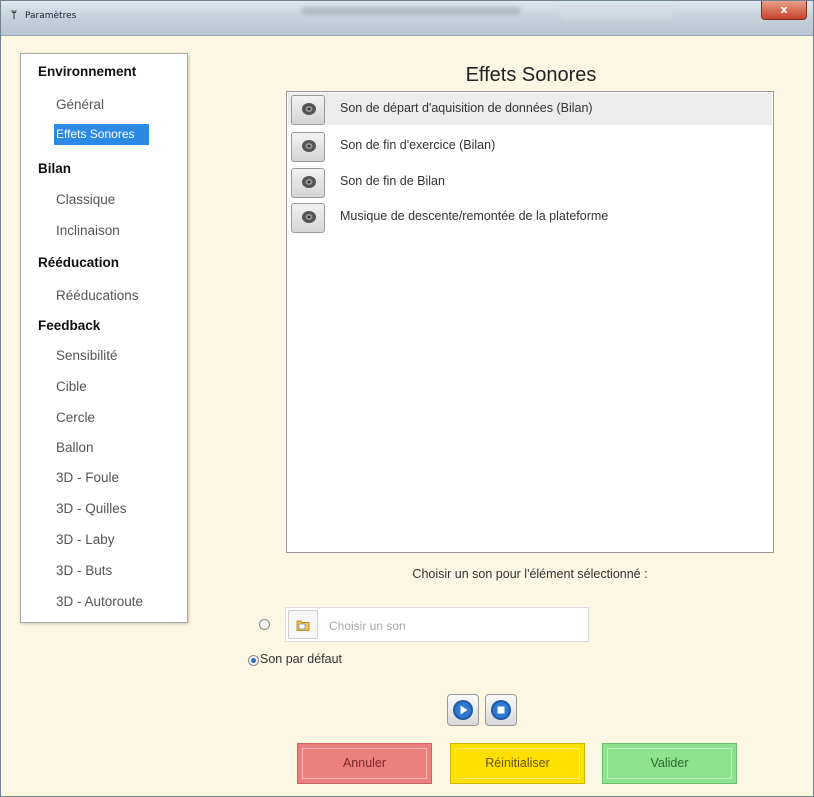  What do you see at coordinates (364, 763) in the screenshot?
I see `cancel-button: Annuler` at bounding box center [364, 763].